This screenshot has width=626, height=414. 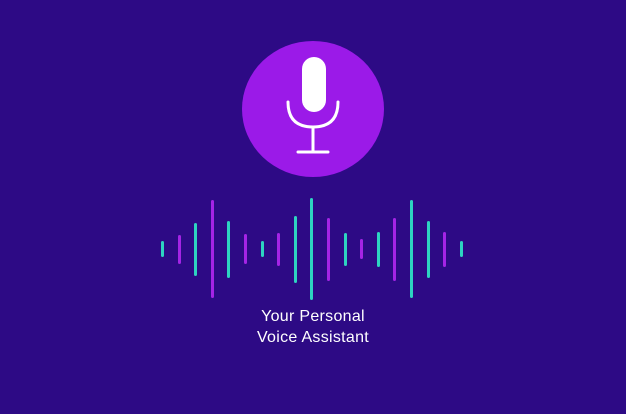 I want to click on microphone-icon, so click(x=313, y=105).